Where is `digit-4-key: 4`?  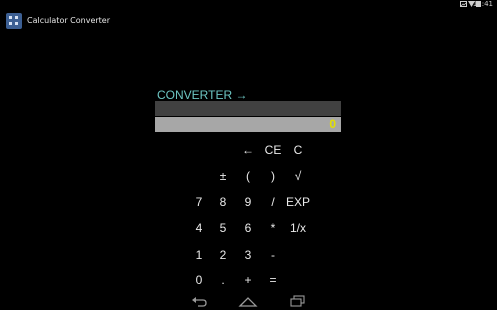
digit-4-key: 4 is located at coordinates (199, 228).